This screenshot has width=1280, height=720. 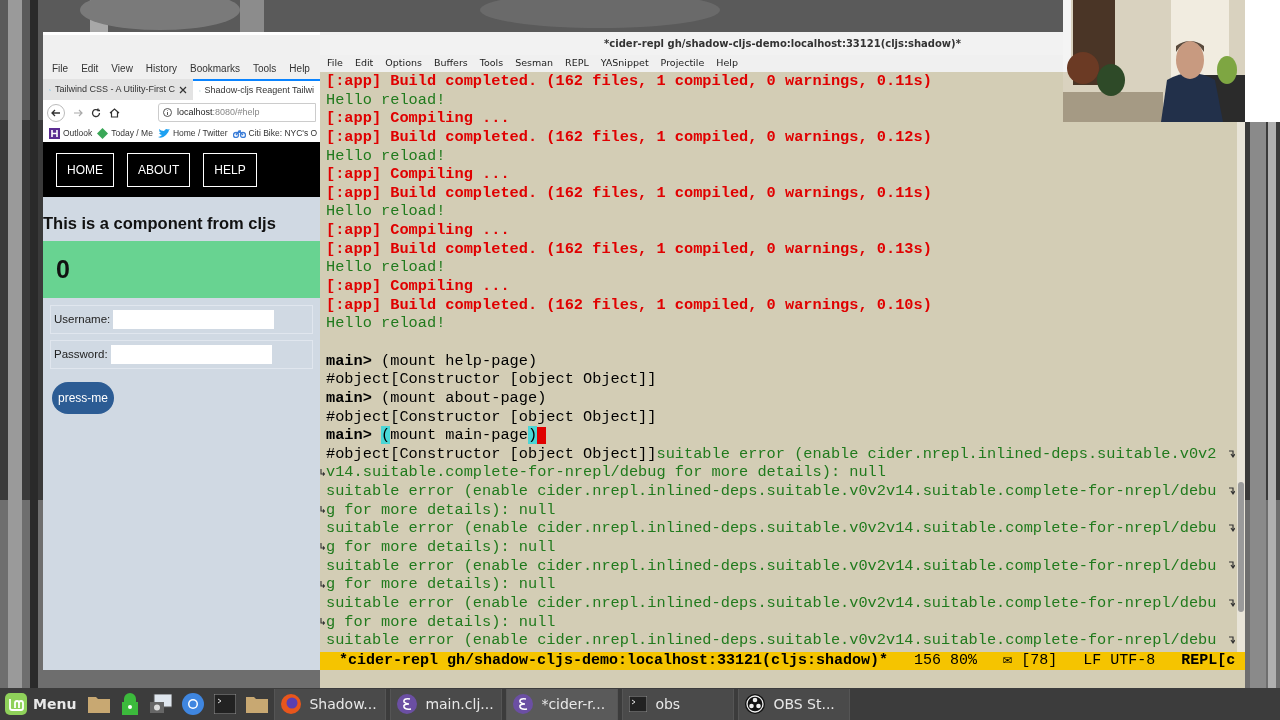 I want to click on camera-icon, so click(x=161, y=704).